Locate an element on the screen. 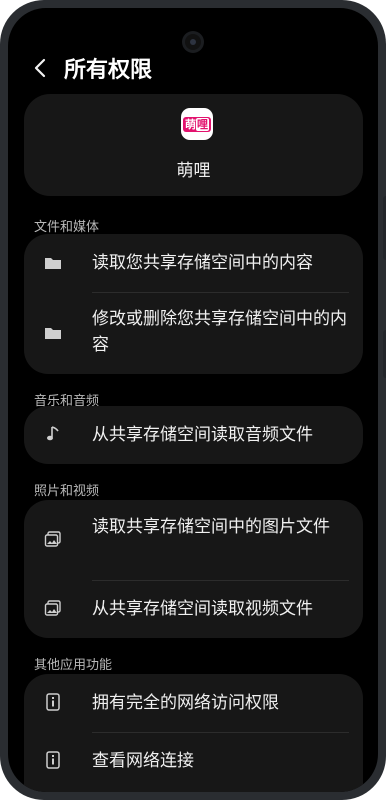  music-note-icon is located at coordinates (53, 434).